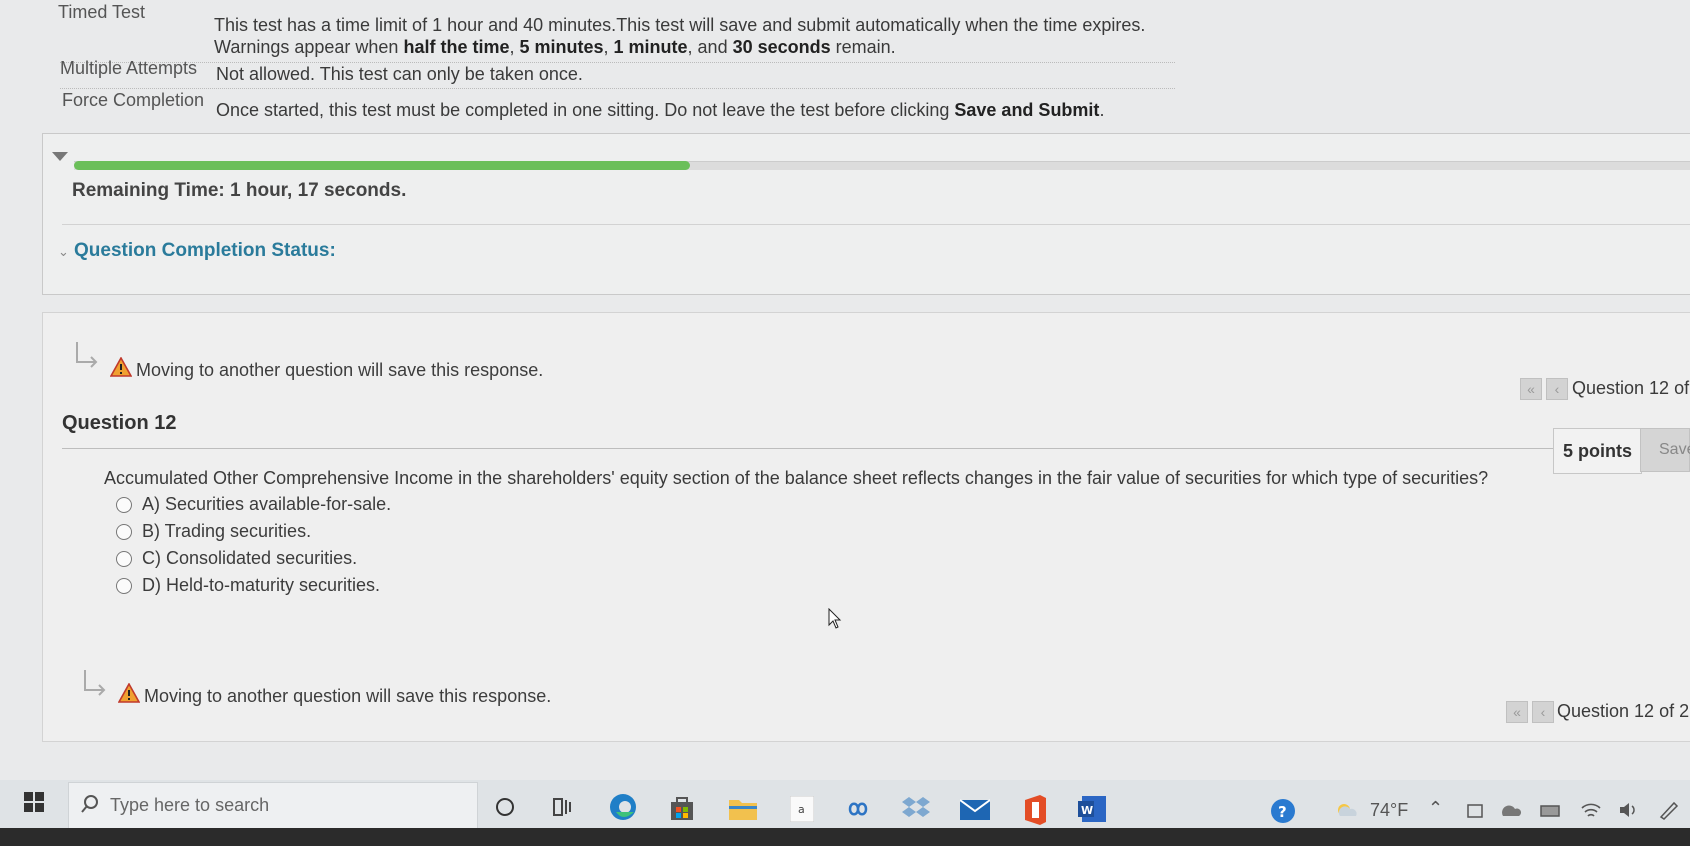 This screenshot has height=846, width=1690. What do you see at coordinates (1665, 450) in the screenshot?
I see `save-answer-button: Save` at bounding box center [1665, 450].